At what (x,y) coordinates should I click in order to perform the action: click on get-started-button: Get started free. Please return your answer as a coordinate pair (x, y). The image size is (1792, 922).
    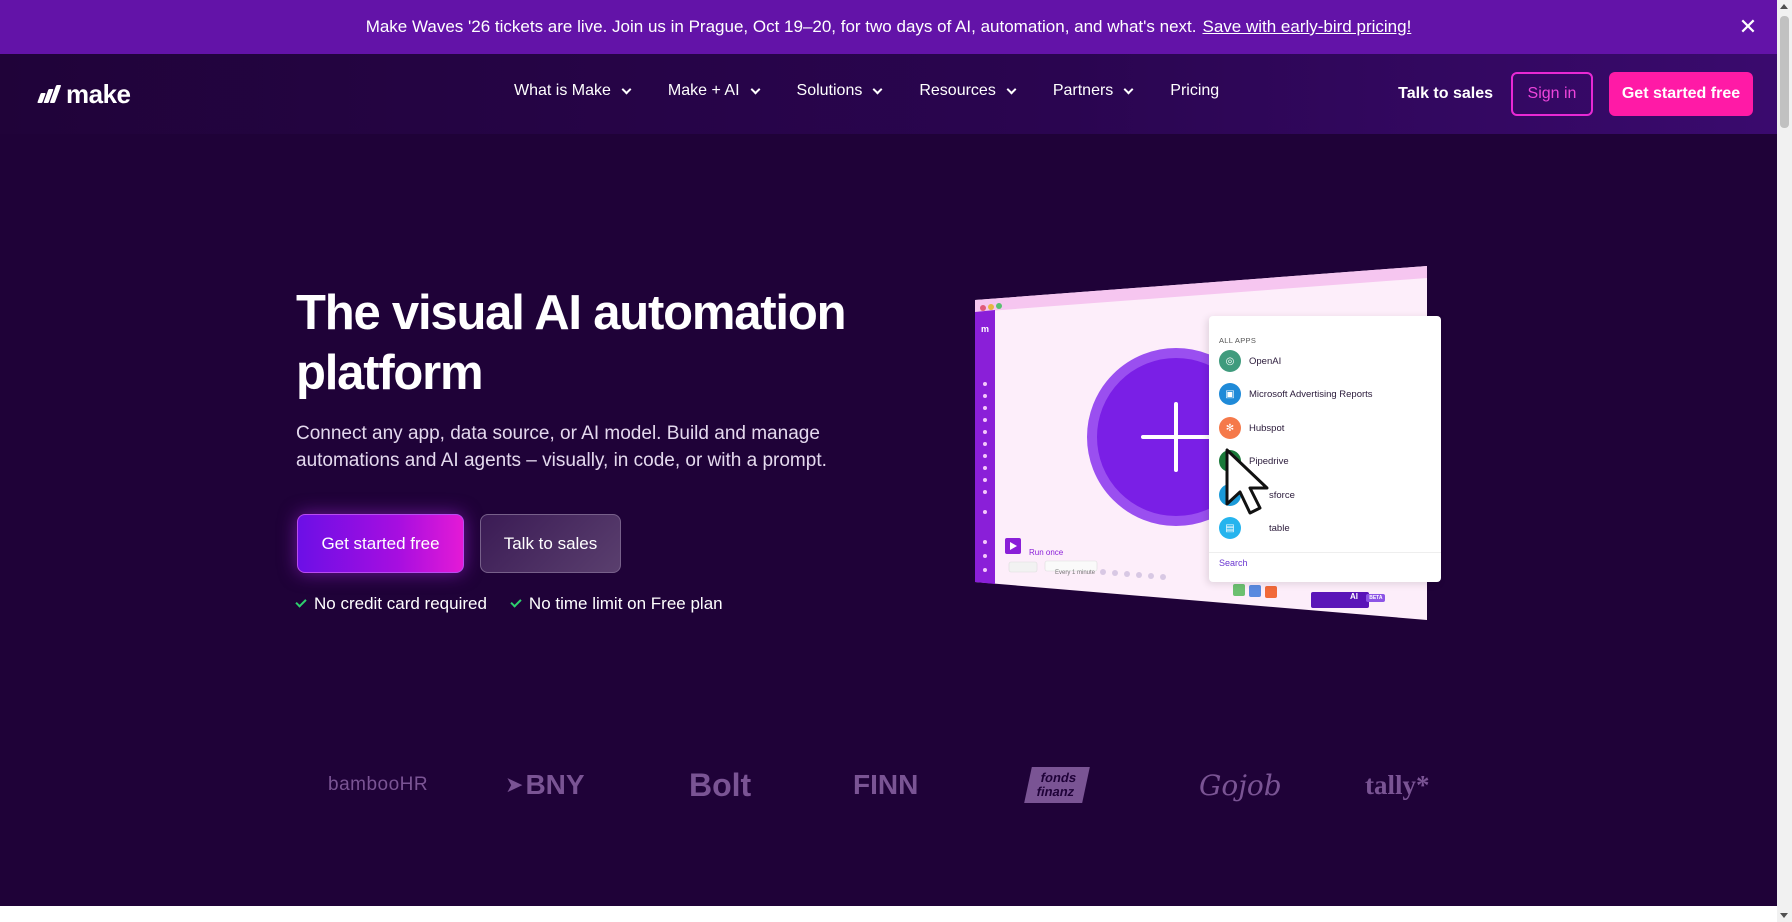
    Looking at the image, I should click on (380, 543).